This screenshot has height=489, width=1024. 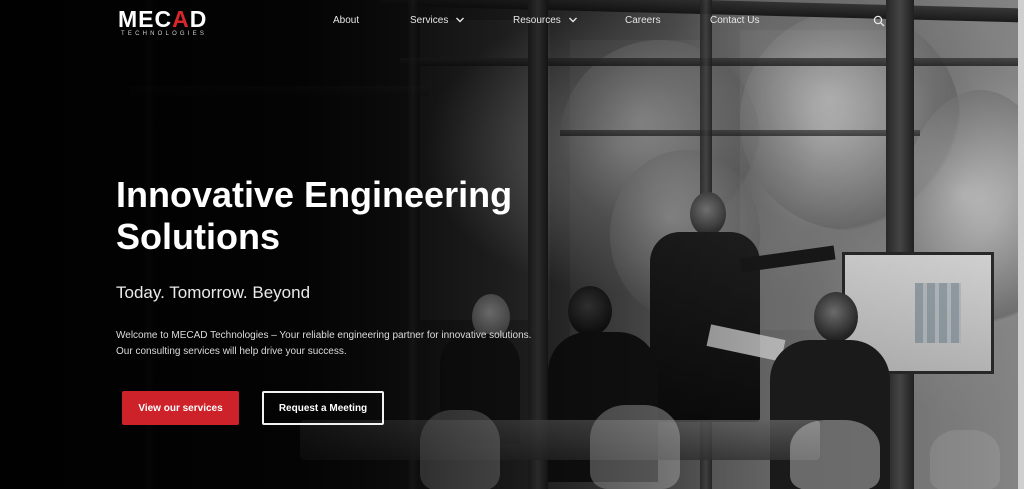 I want to click on mecad-logo: MECAD TECHNOLOGIES, so click(x=170, y=22).